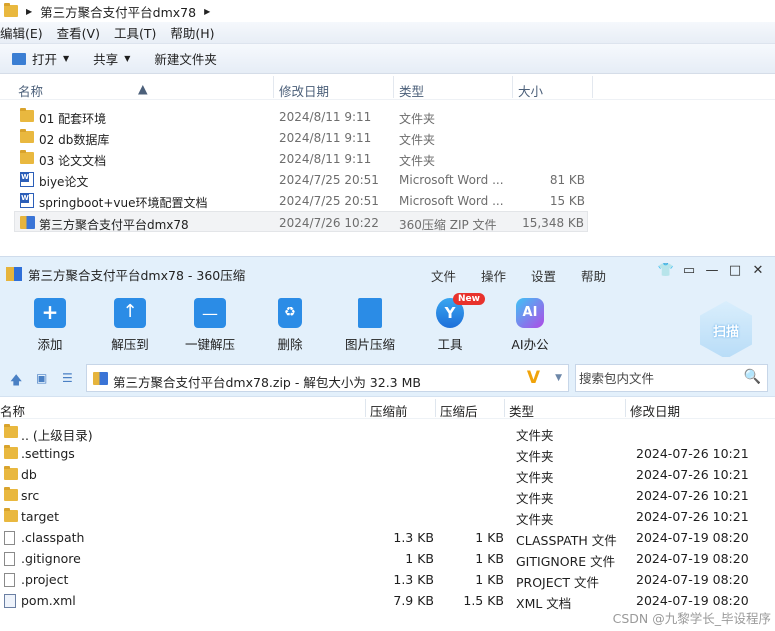  Describe the element at coordinates (553, 223) in the screenshot. I see `file-size: 15,348 KB` at that location.